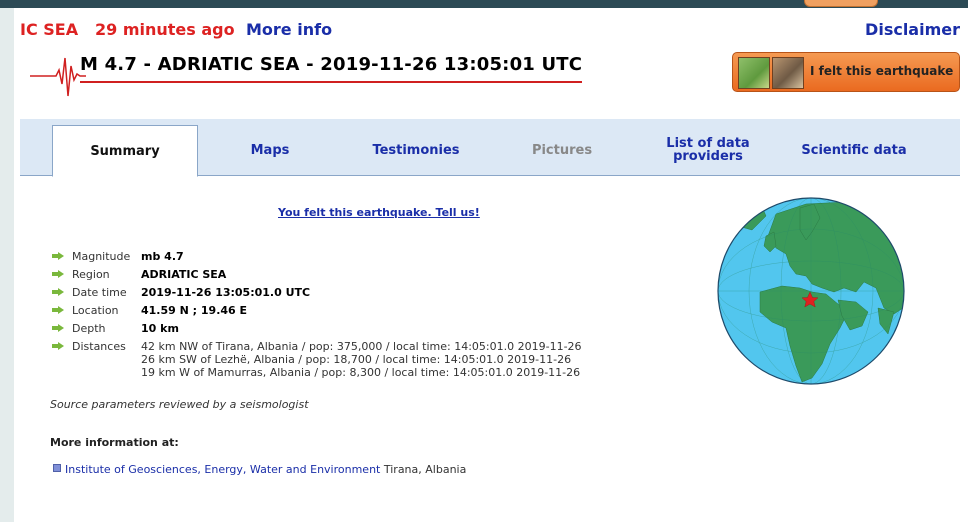  Describe the element at coordinates (289, 29) in the screenshot. I see `more-info-link: More info` at that location.